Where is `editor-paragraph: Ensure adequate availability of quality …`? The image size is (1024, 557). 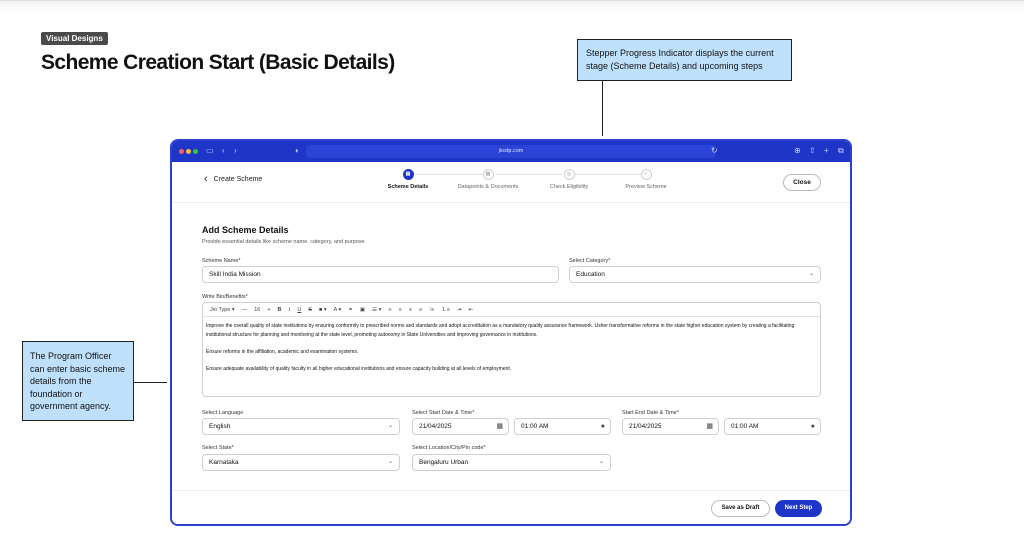
editor-paragraph: Ensure adequate availability of quality … is located at coordinates (359, 368).